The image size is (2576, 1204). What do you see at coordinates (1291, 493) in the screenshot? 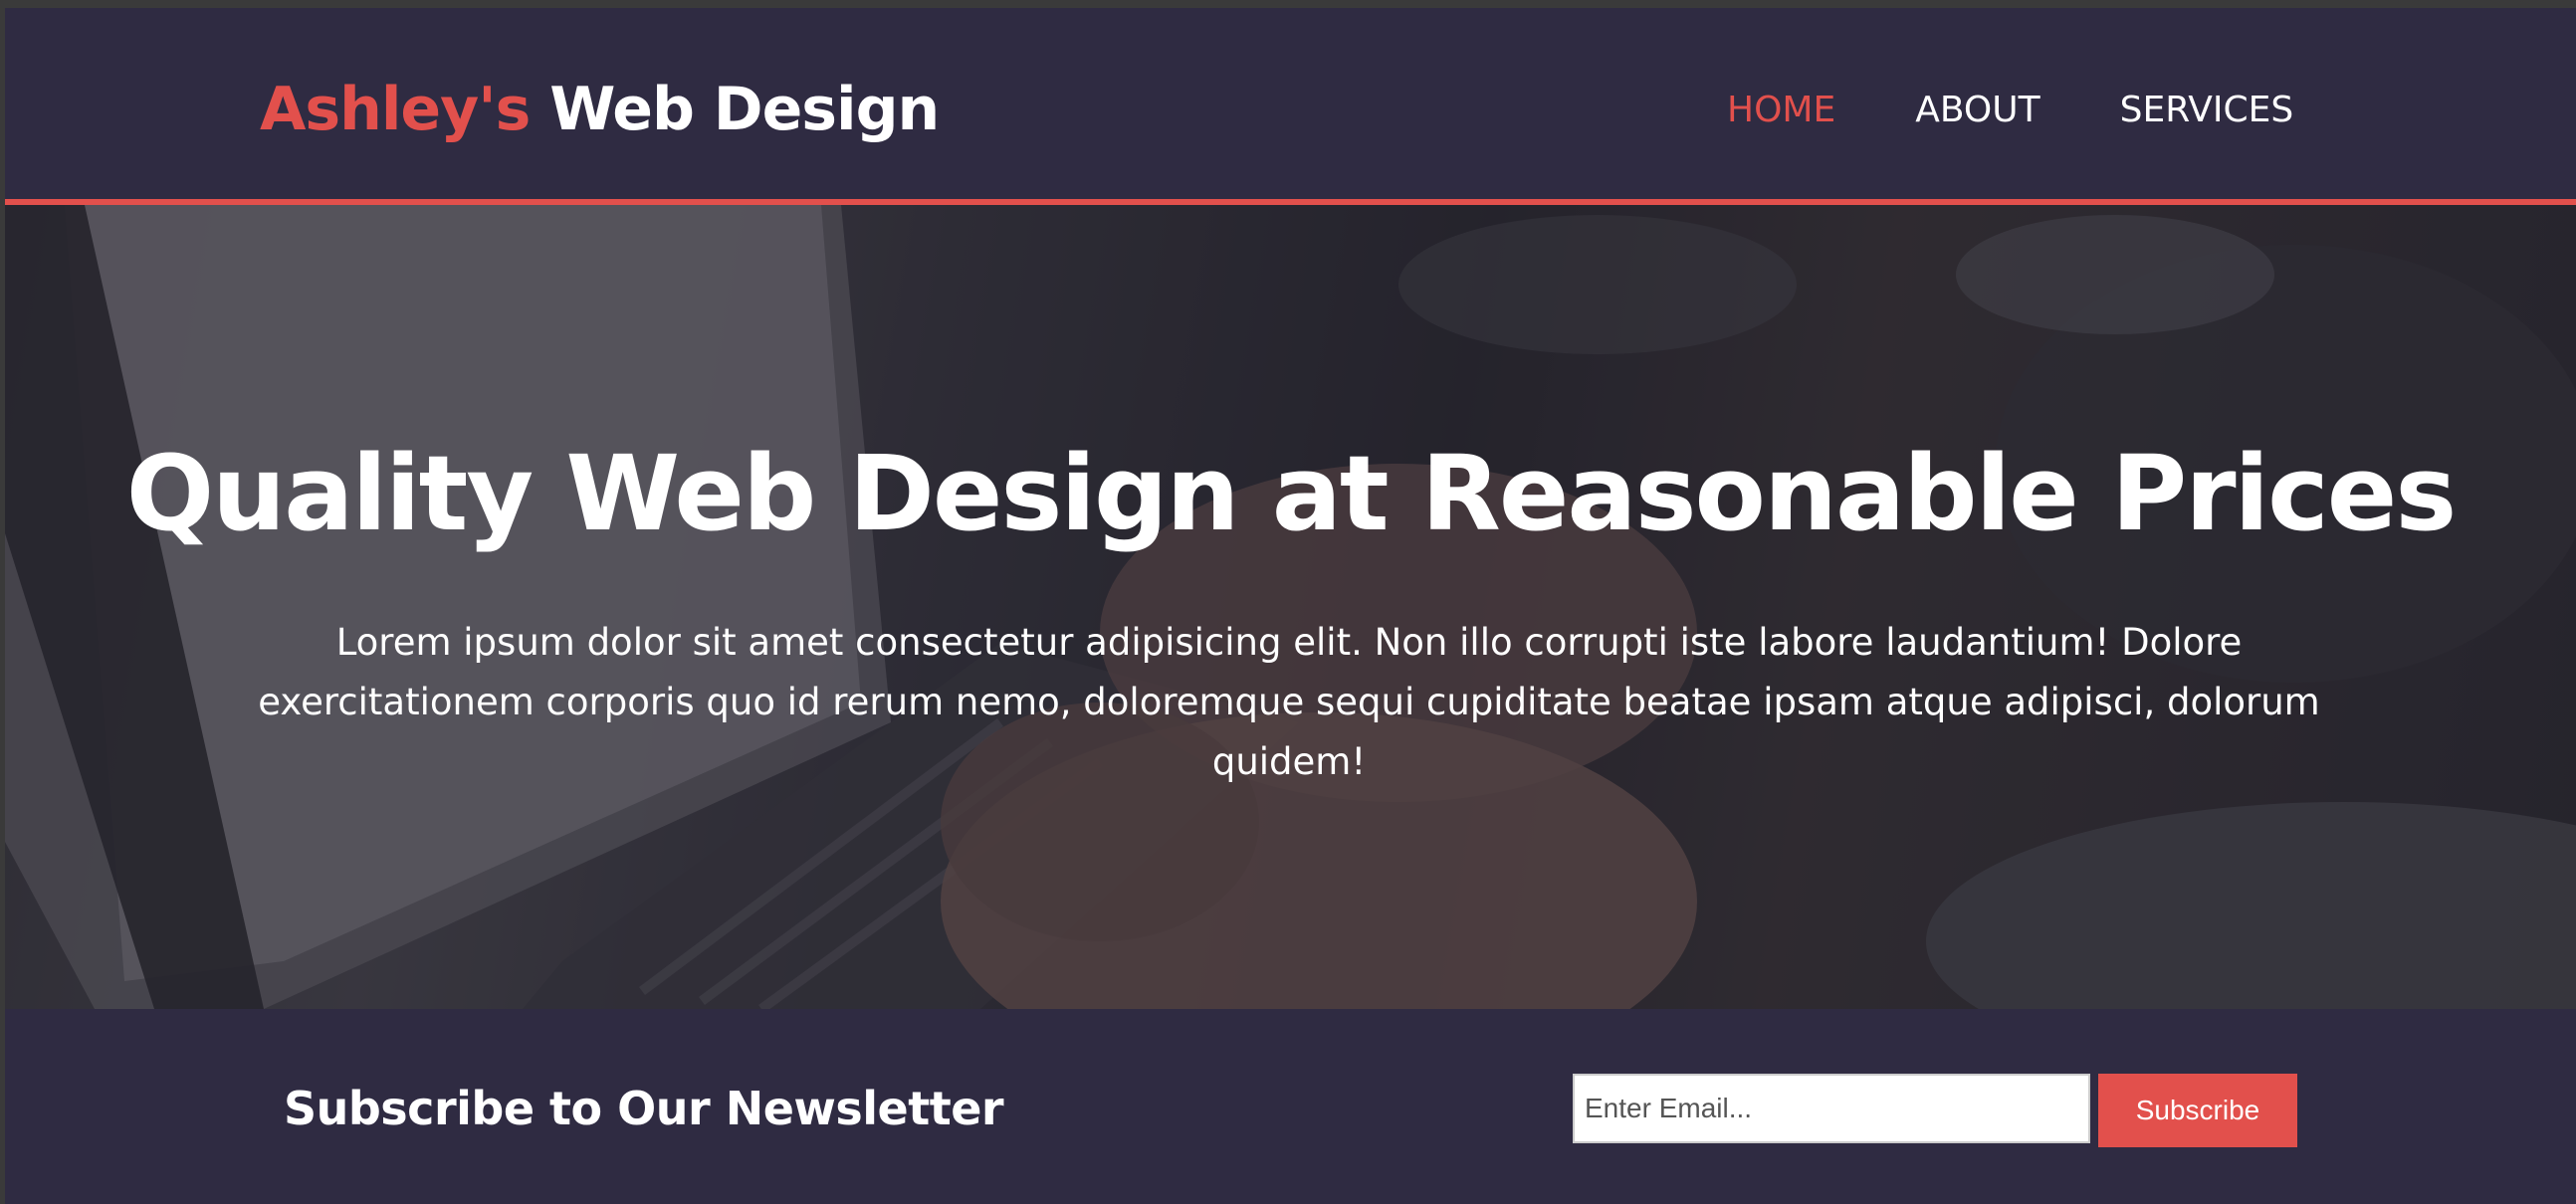
I see `hero-title: Quality Web Design at Reasonable Prices` at bounding box center [1291, 493].